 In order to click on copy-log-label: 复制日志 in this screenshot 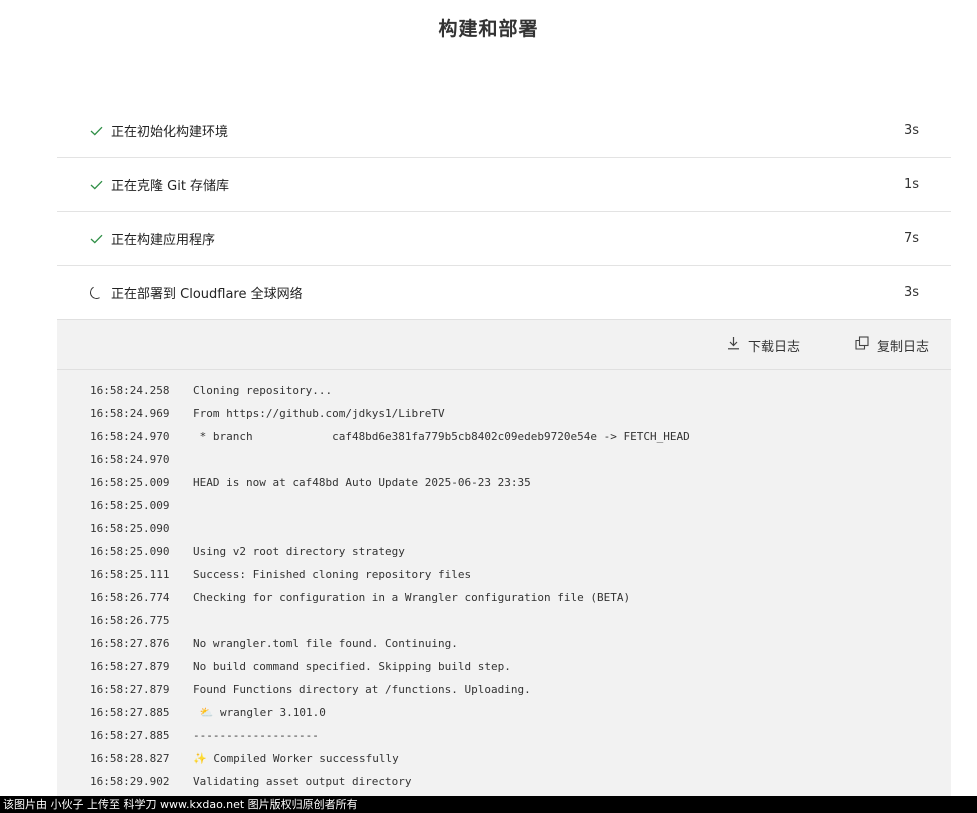, I will do `click(903, 347)`.